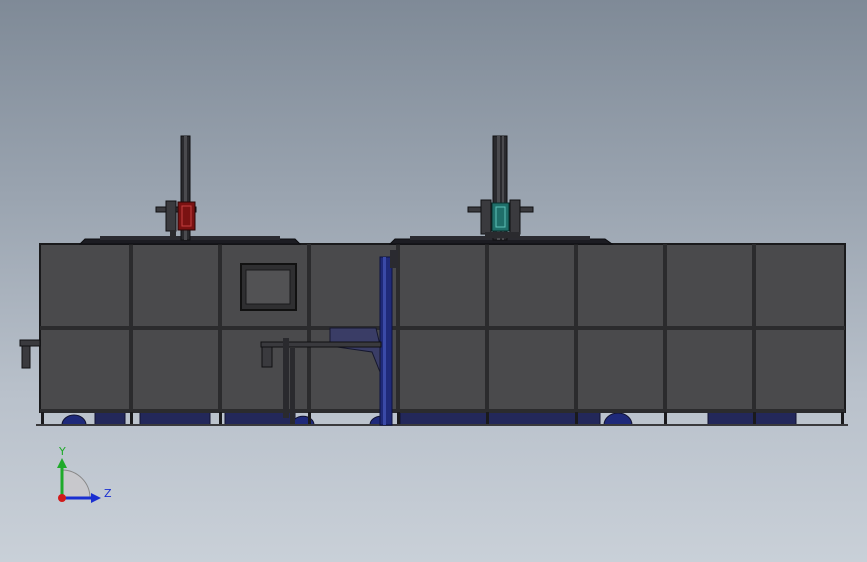  I want to click on y-axis-arrowhead, so click(62, 463).